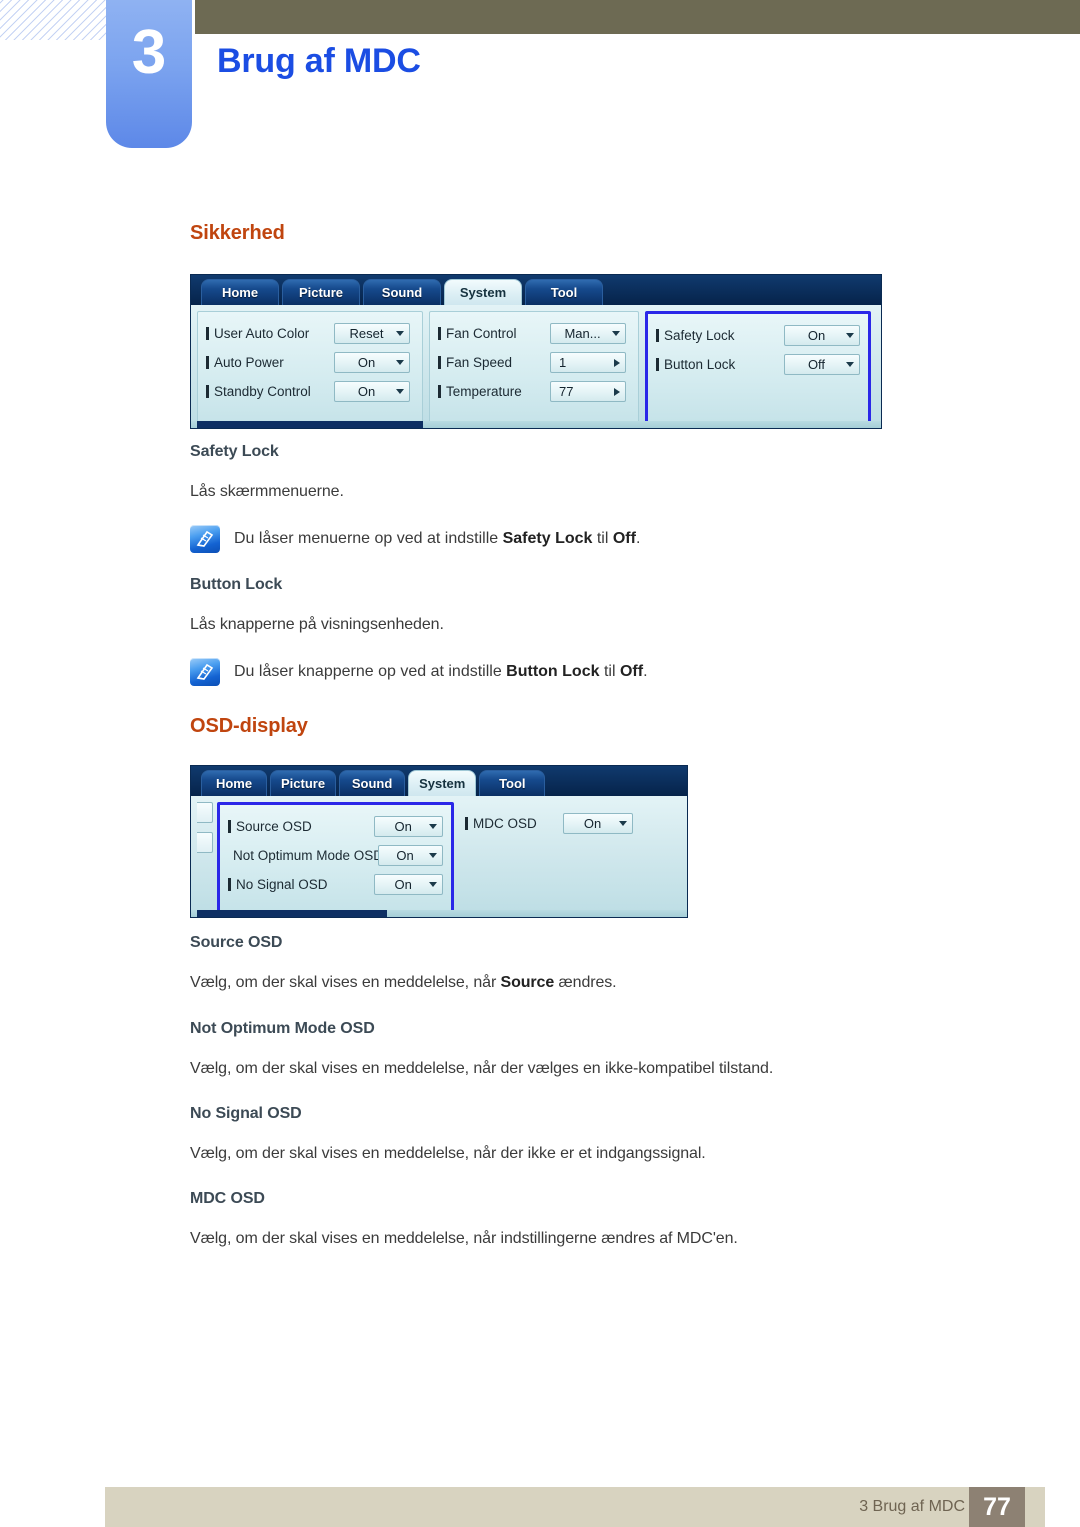 This screenshot has width=1080, height=1527. I want to click on mdc-label-source-osd: Source OSD, so click(301, 826).